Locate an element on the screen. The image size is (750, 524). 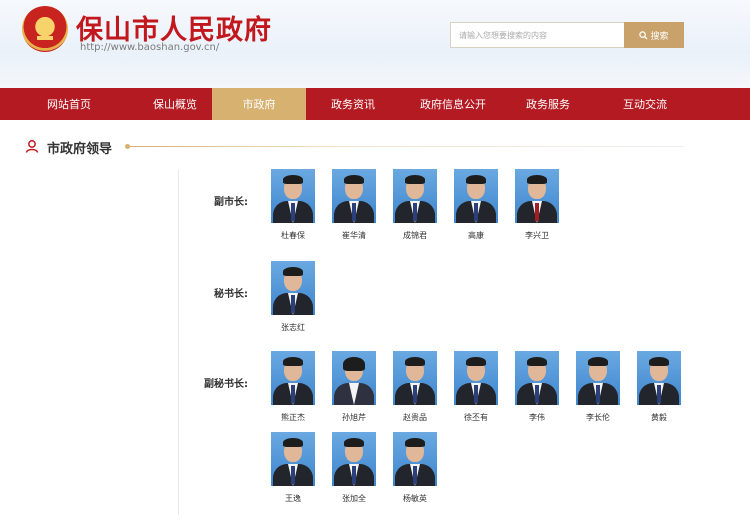
leader-name: 成锦君 is located at coordinates (415, 235).